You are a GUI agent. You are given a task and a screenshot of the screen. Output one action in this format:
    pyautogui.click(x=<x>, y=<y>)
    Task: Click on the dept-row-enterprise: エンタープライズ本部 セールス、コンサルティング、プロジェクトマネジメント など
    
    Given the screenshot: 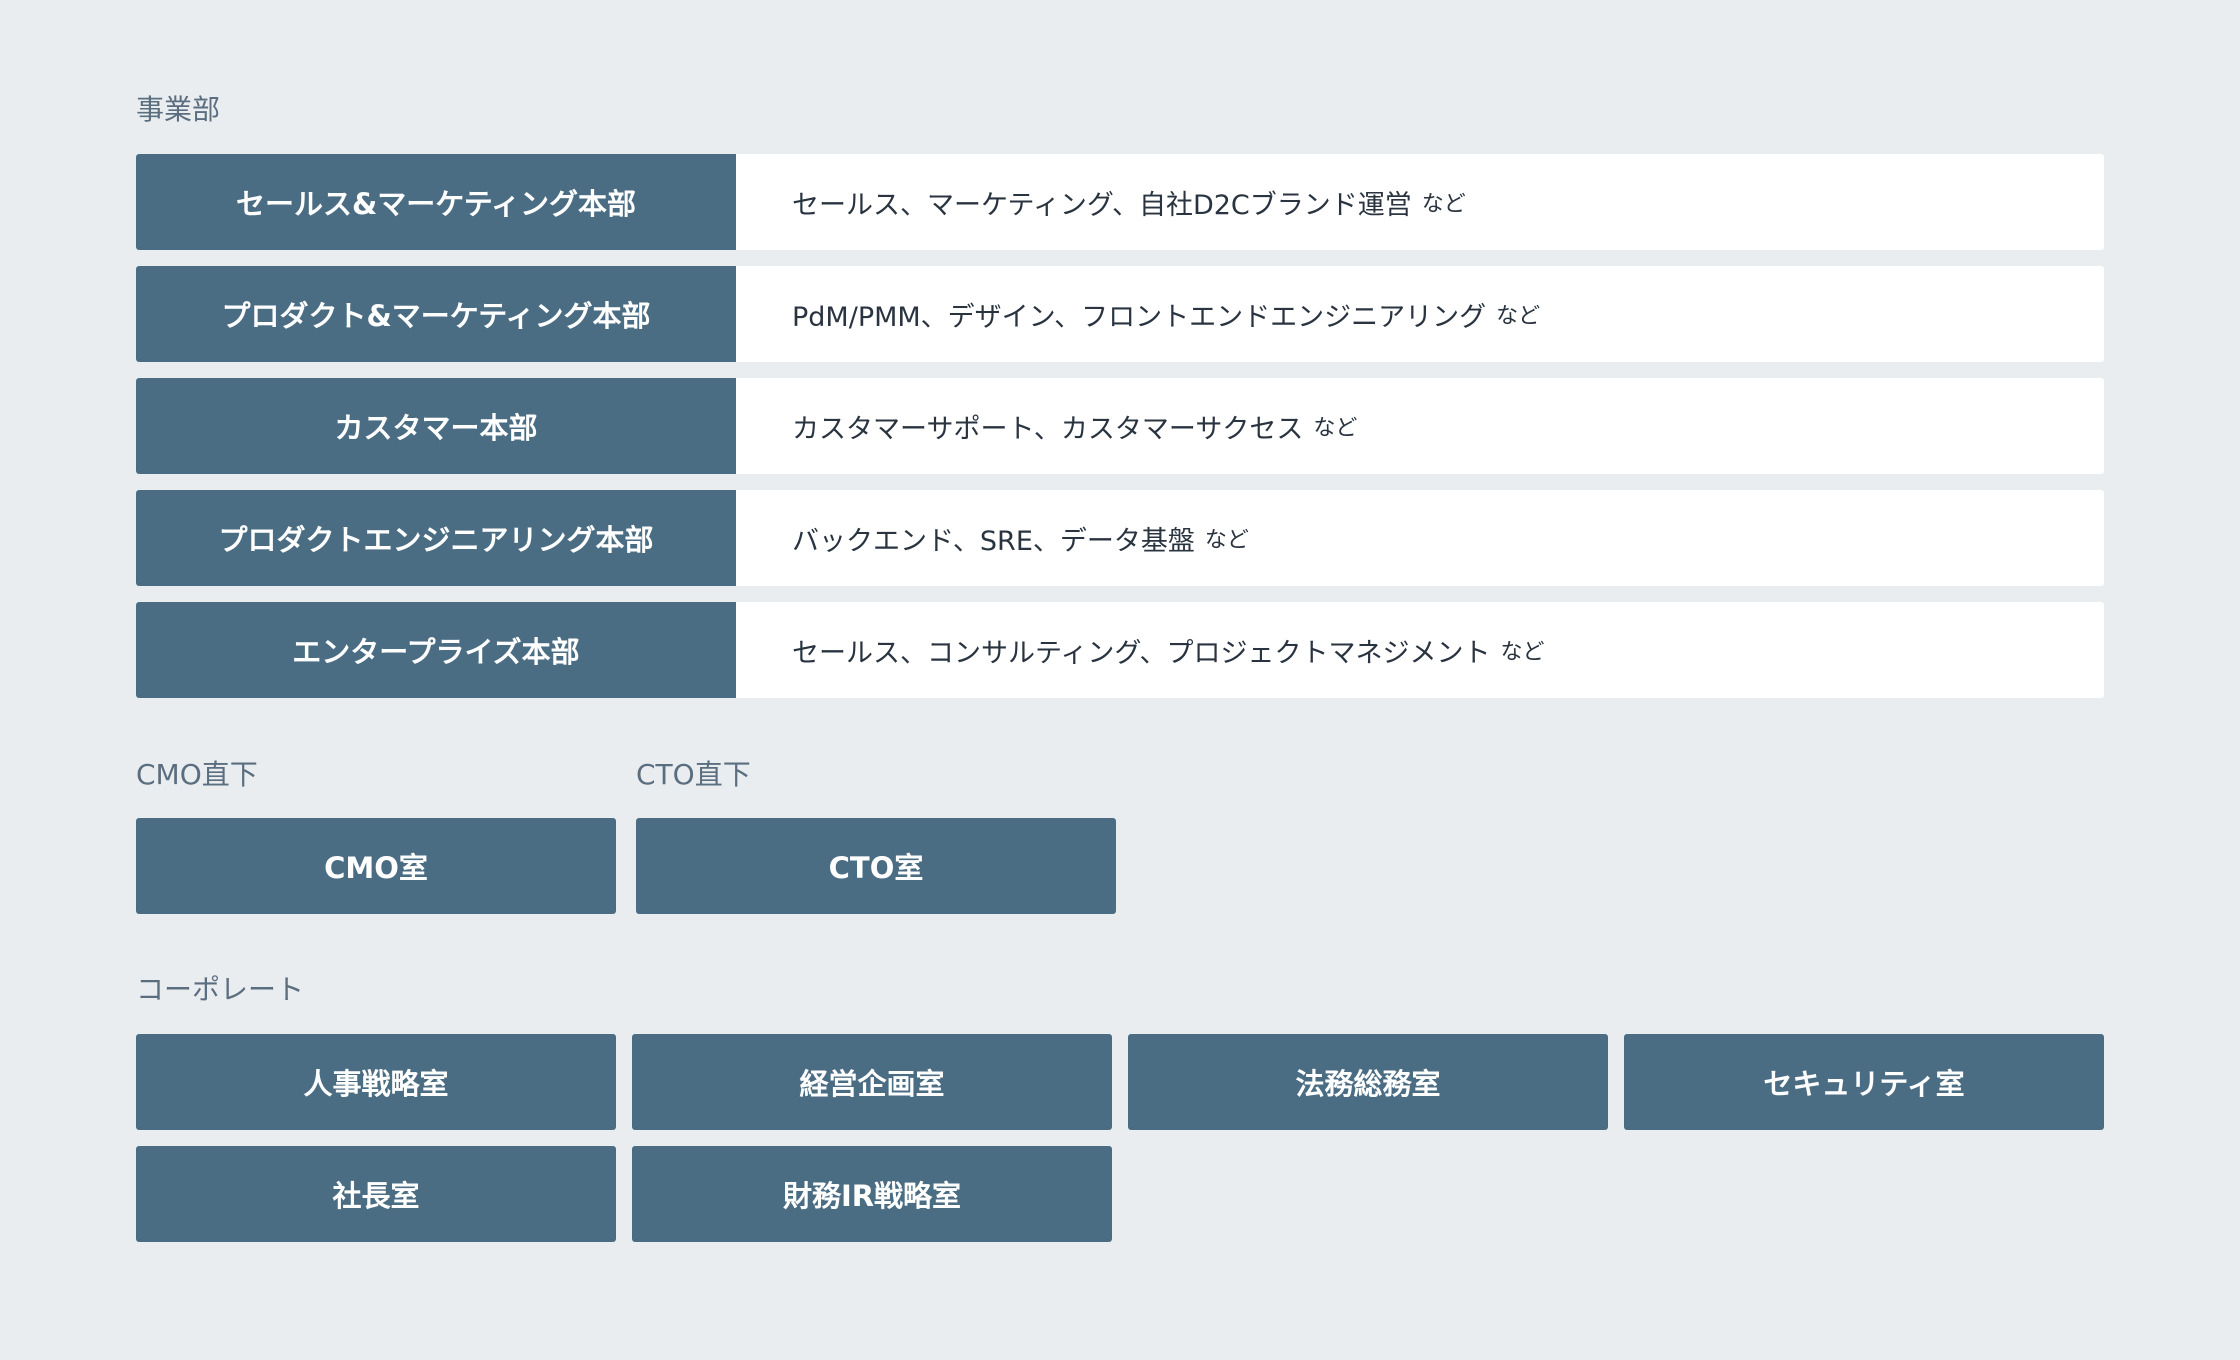 What is the action you would take?
    pyautogui.click(x=1120, y=650)
    